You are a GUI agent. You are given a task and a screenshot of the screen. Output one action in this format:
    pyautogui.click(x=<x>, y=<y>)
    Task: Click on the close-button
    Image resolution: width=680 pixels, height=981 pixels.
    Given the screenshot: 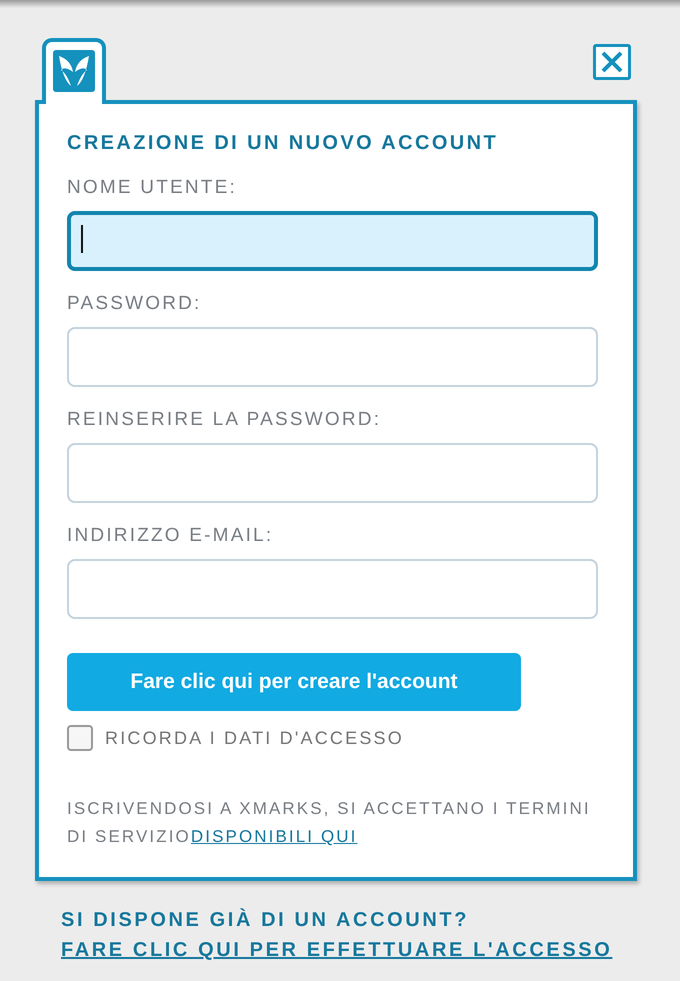 What is the action you would take?
    pyautogui.click(x=612, y=62)
    